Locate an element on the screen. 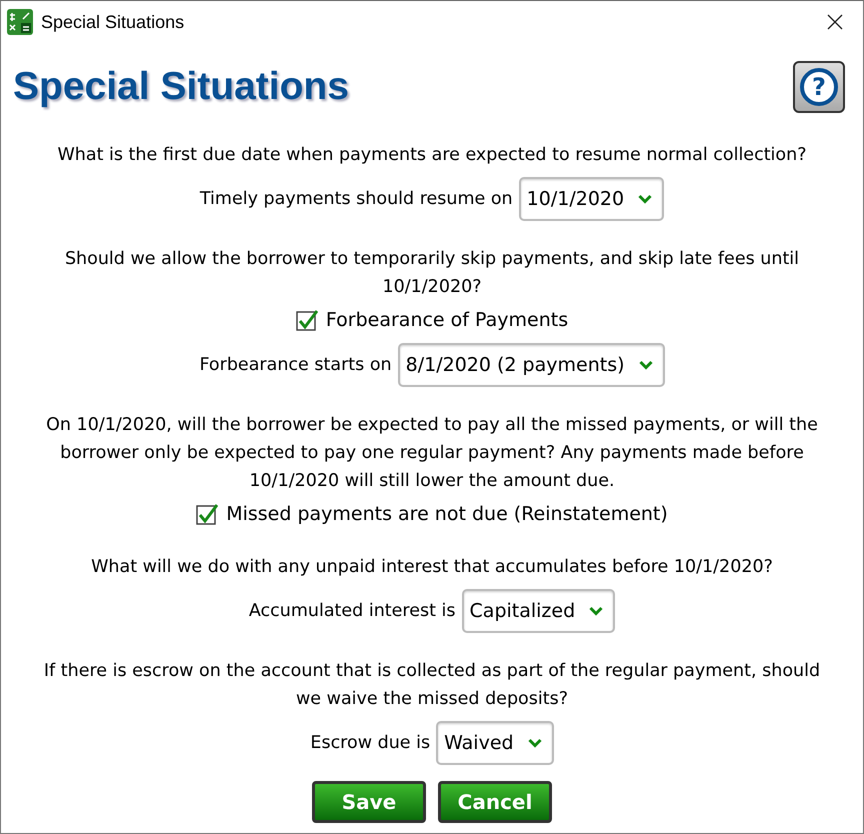 The image size is (864, 834). question-text: Should we allow the borrower to temporarily skip payments, and skip late fees until 10/1/2020? is located at coordinates (432, 273).